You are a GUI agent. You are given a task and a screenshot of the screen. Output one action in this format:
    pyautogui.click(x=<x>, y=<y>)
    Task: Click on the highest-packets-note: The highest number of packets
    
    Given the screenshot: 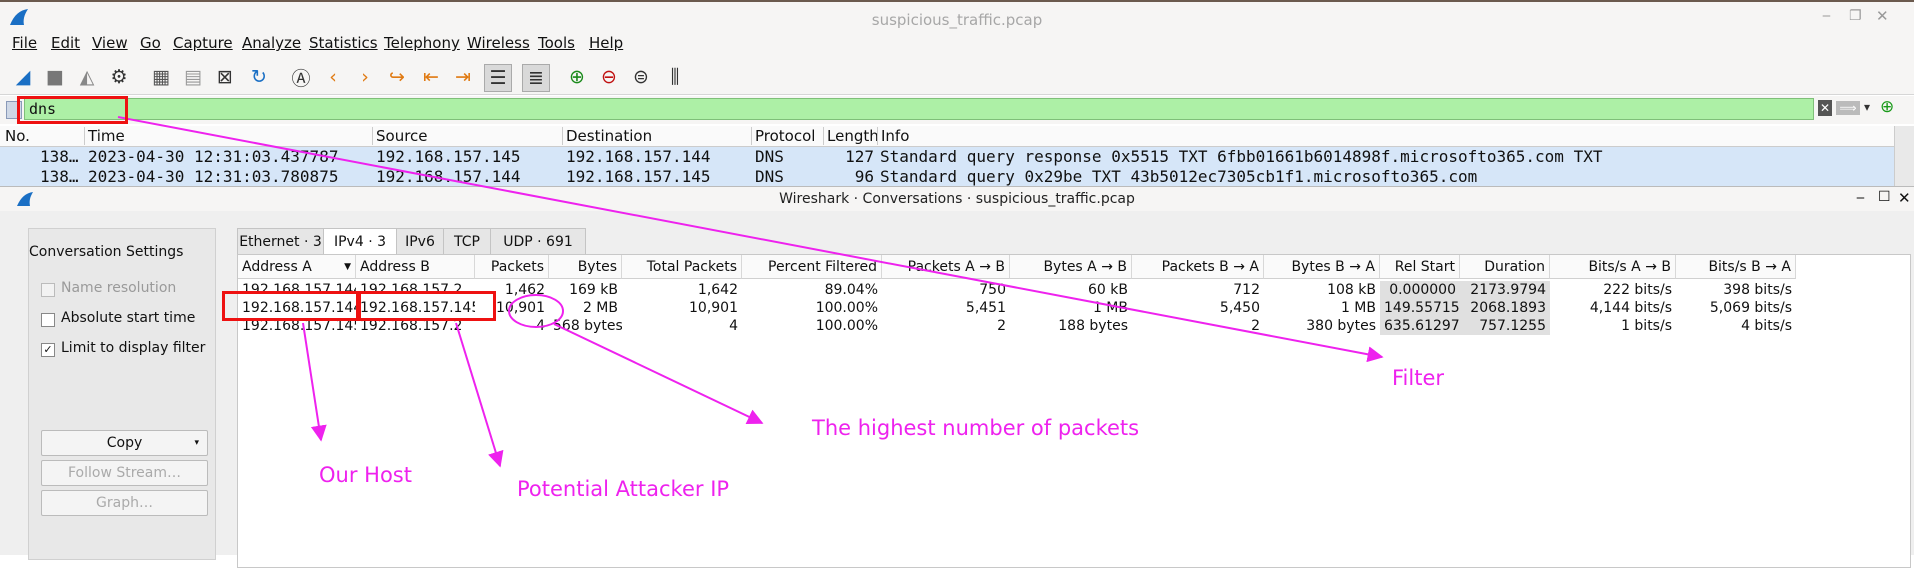 What is the action you would take?
    pyautogui.click(x=976, y=428)
    